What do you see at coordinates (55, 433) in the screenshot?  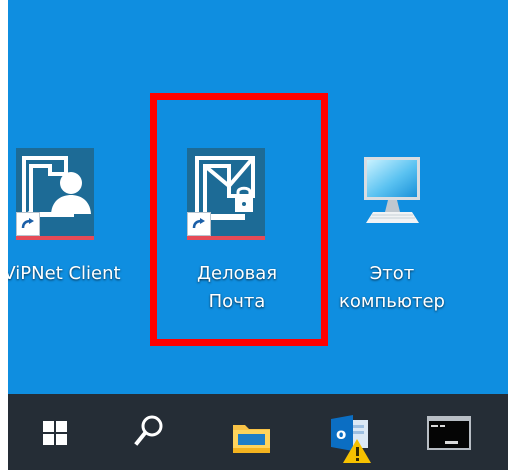 I see `windows-start-icon` at bounding box center [55, 433].